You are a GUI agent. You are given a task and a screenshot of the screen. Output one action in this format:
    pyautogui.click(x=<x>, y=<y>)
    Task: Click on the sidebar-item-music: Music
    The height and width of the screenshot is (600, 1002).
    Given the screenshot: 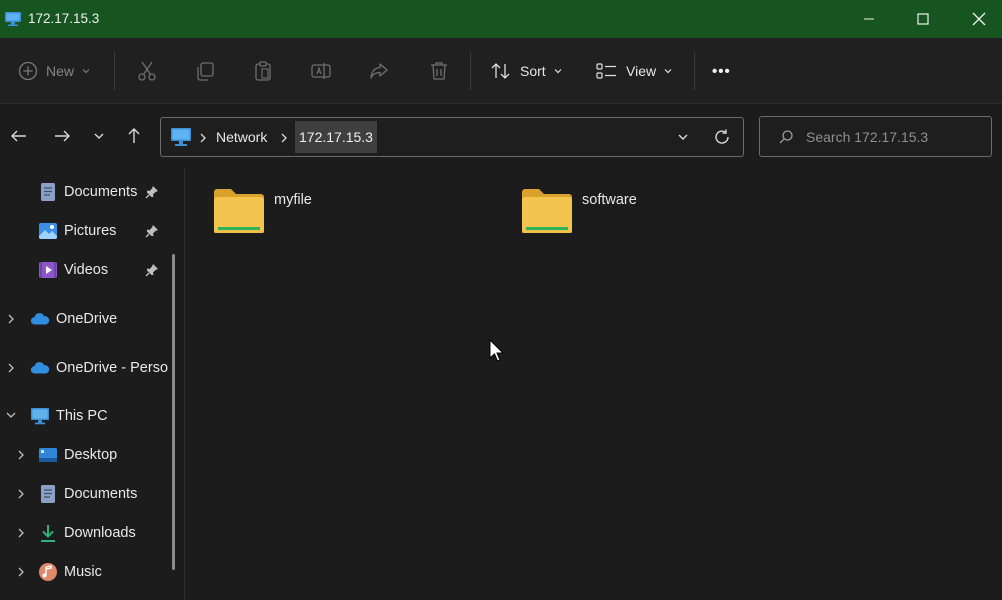 What is the action you would take?
    pyautogui.click(x=70, y=572)
    